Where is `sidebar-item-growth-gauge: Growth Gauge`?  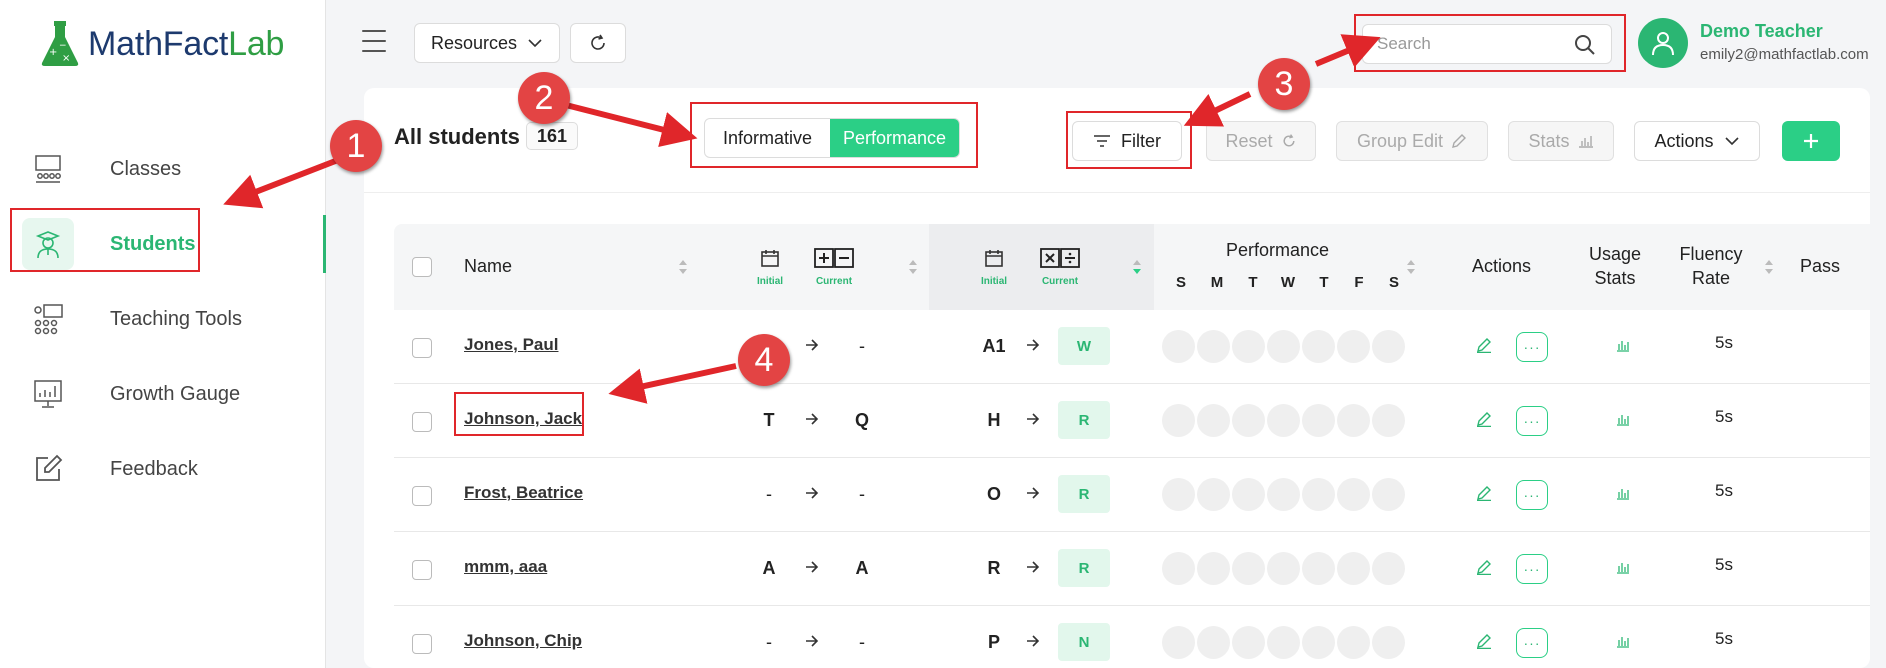
sidebar-item-growth-gauge: Growth Gauge is located at coordinates (166, 394).